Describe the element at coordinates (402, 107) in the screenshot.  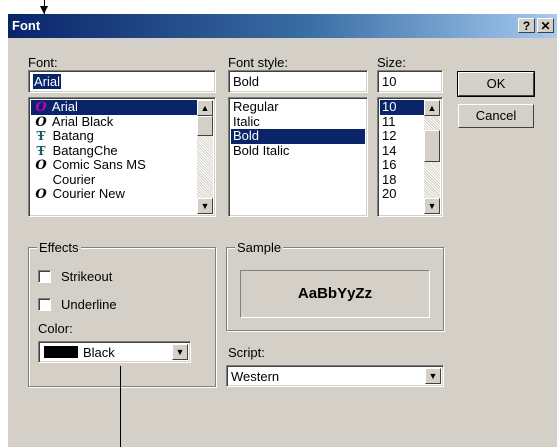
I see `size-item: 10` at that location.